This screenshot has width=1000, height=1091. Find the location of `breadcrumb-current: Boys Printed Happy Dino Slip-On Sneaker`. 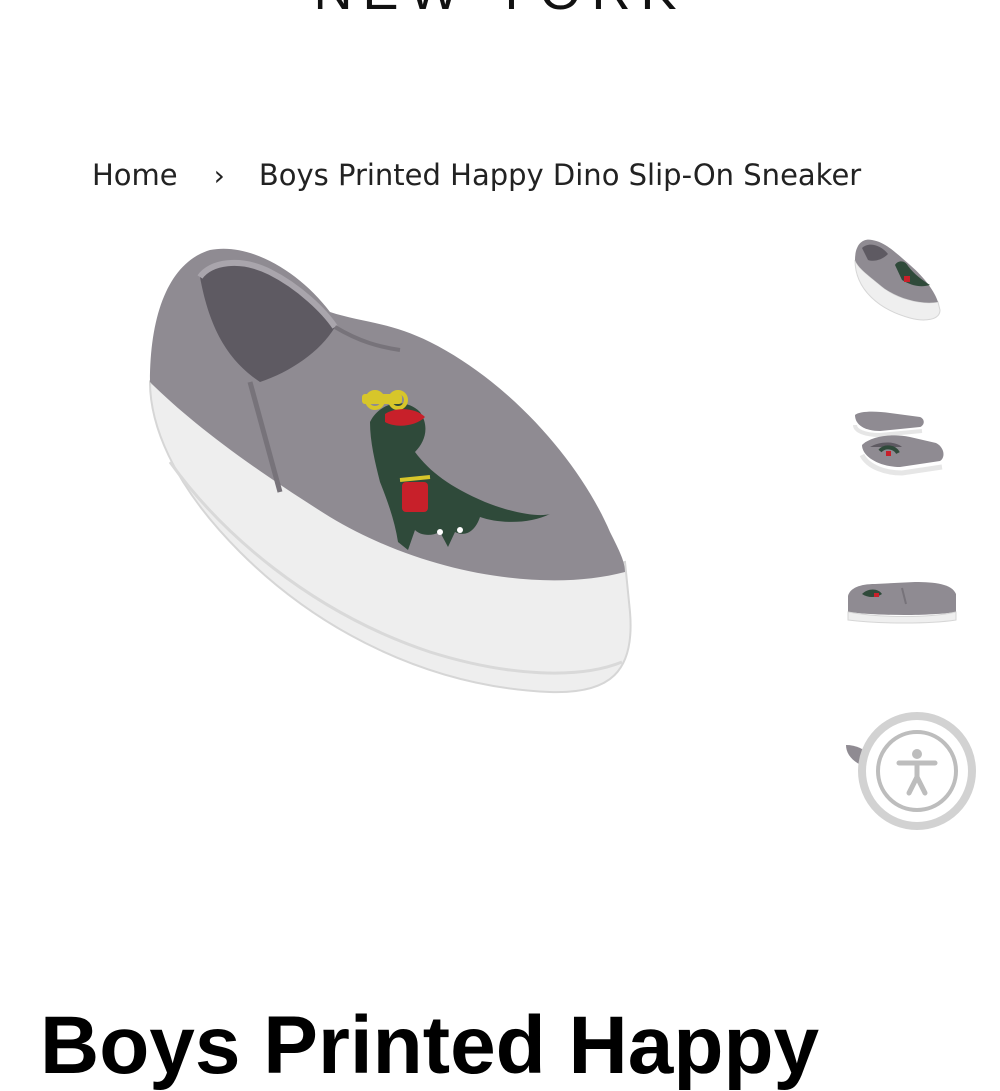

breadcrumb-current: Boys Printed Happy Dino Slip-On Sneaker is located at coordinates (560, 175).